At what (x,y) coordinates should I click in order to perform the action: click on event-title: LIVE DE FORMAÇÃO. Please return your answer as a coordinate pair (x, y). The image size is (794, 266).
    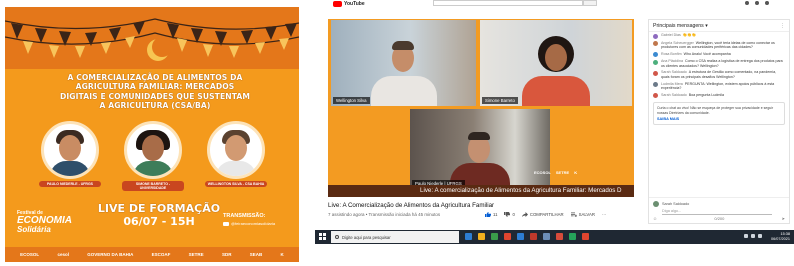
    Looking at the image, I should click on (159, 208).